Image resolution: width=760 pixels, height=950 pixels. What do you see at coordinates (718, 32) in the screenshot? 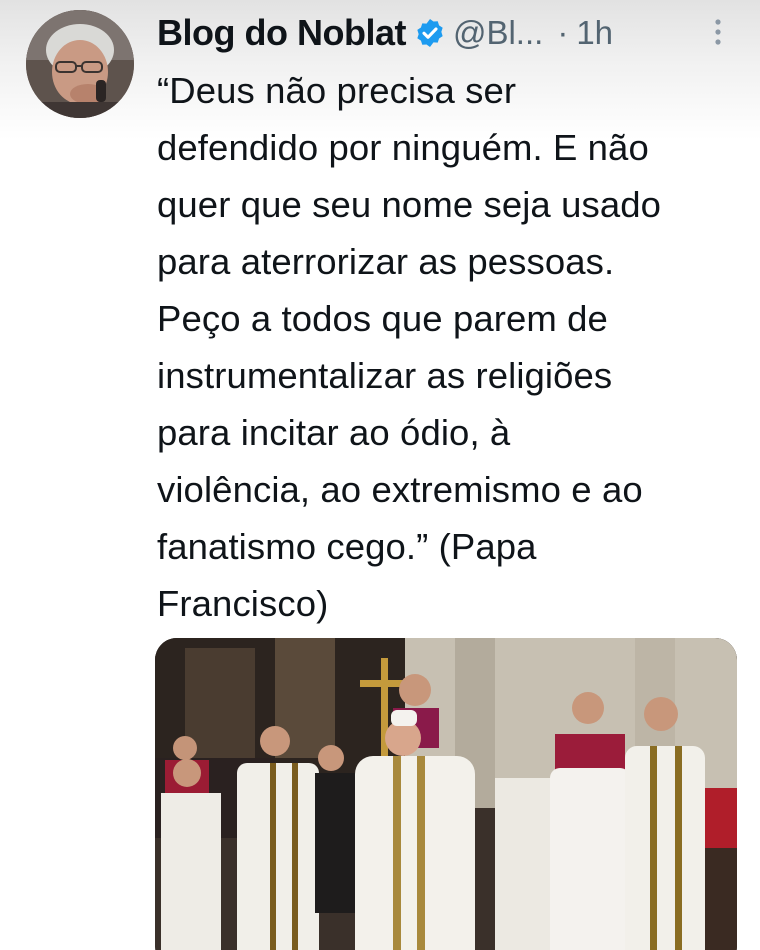
I see `more-options-icon` at bounding box center [718, 32].